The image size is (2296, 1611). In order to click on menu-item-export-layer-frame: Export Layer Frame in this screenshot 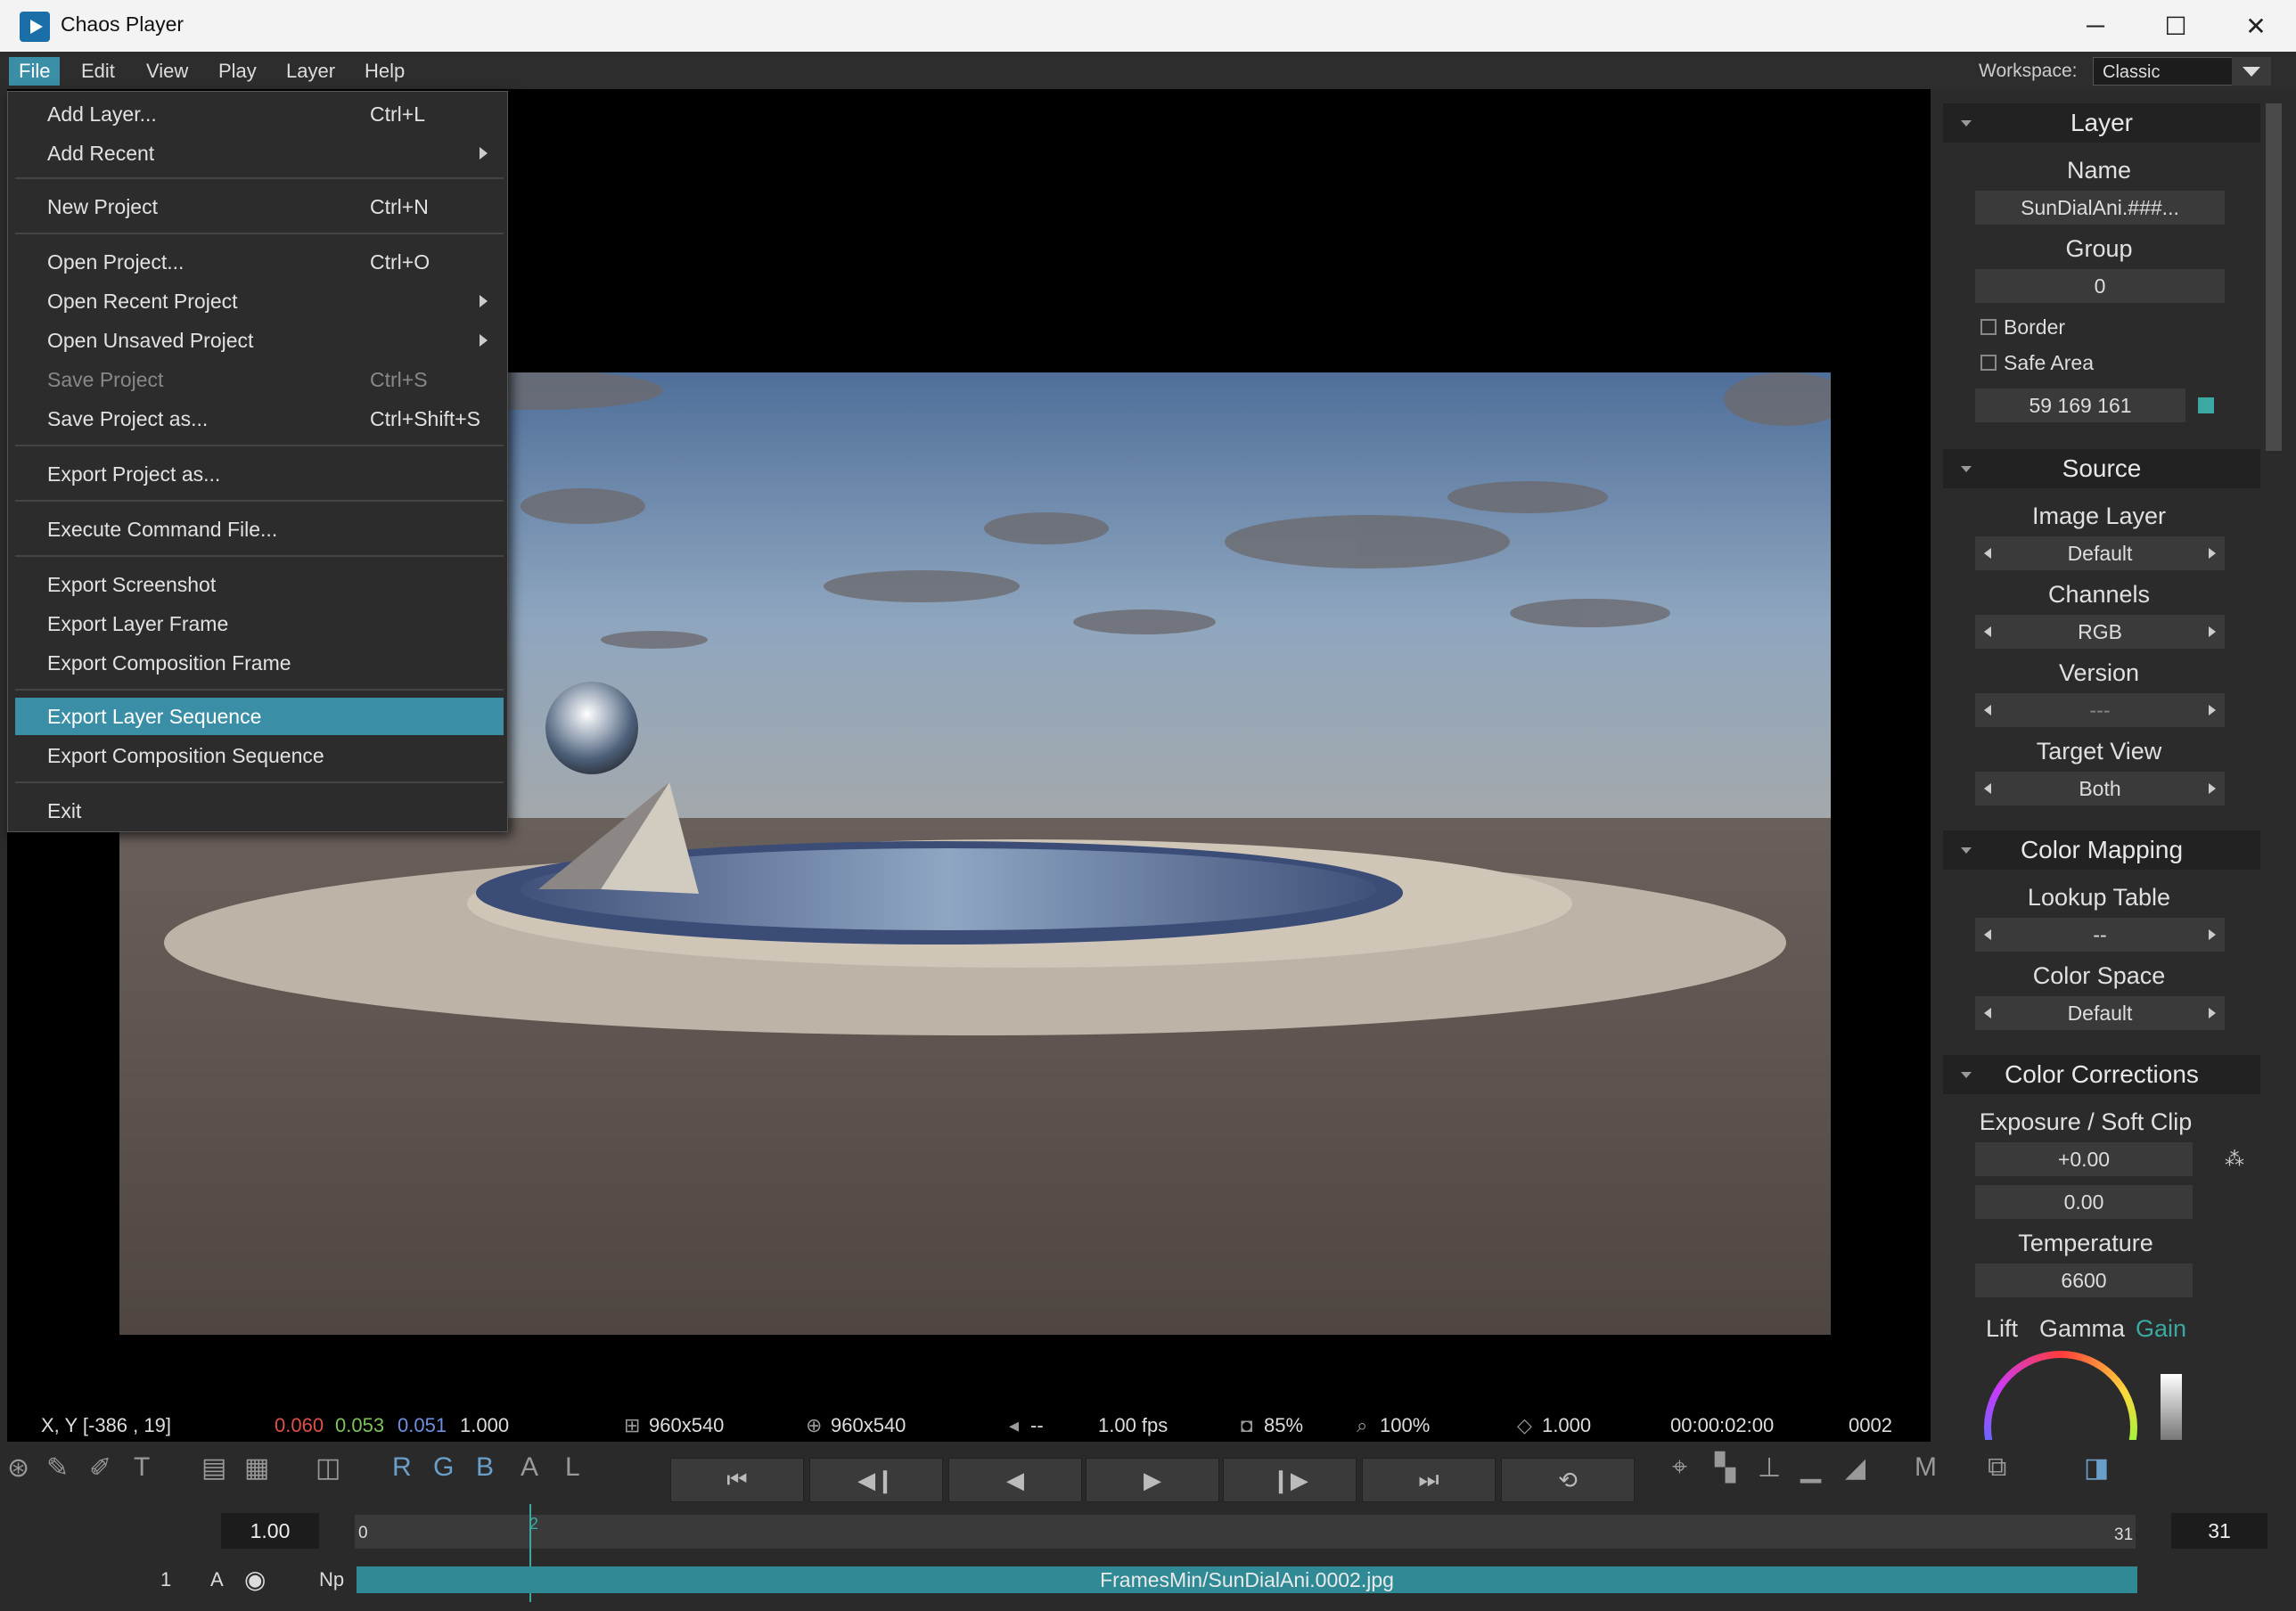, I will do `click(259, 623)`.